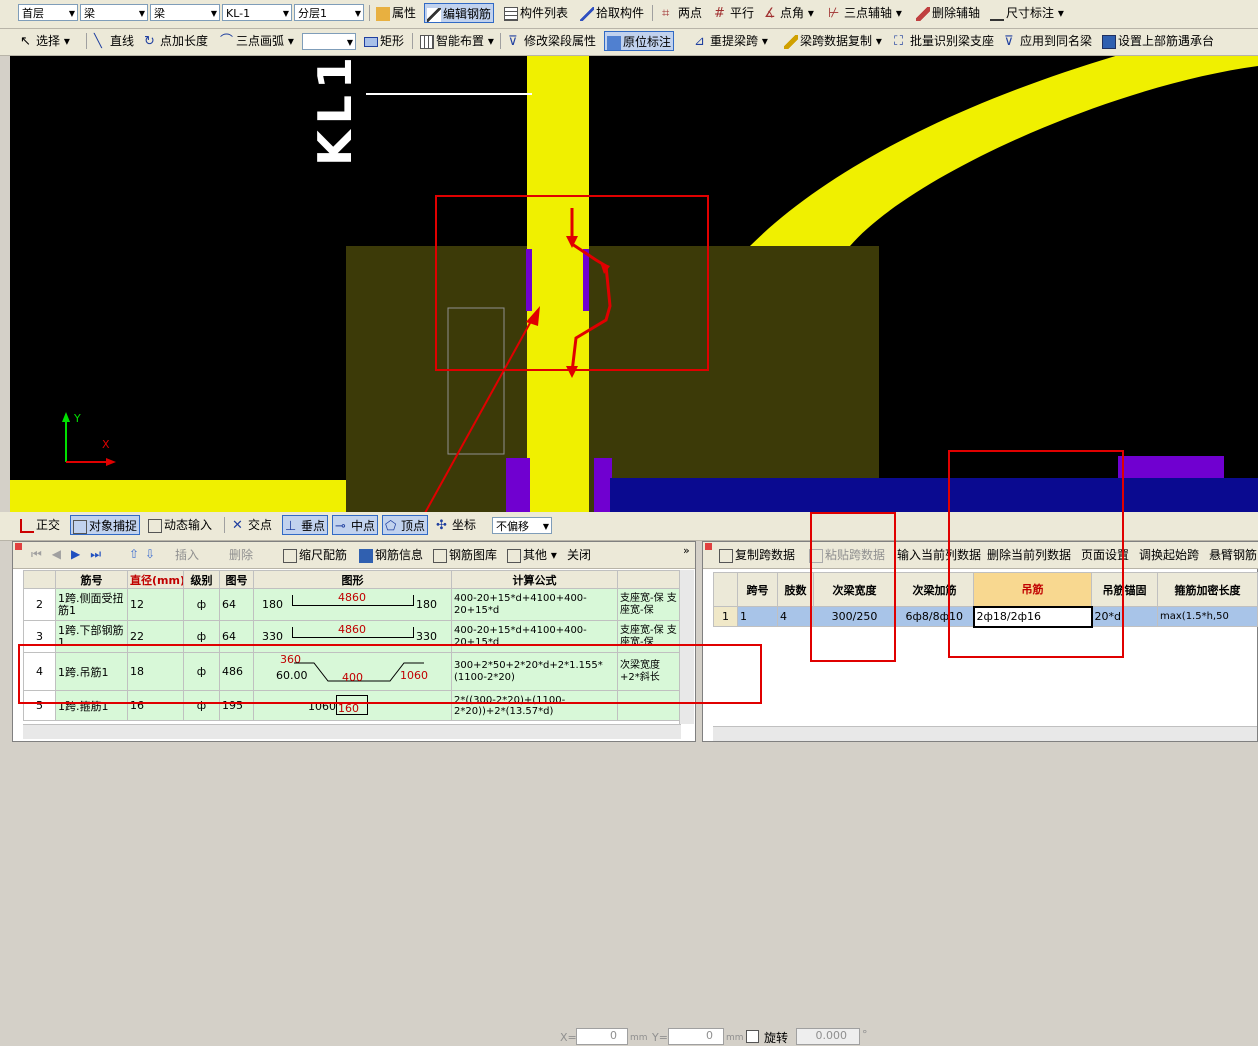 The height and width of the screenshot is (1046, 1258). Describe the element at coordinates (552, 41) in the screenshot. I see `modify-beam-span-button: ⊽ 修改梁段属性` at that location.